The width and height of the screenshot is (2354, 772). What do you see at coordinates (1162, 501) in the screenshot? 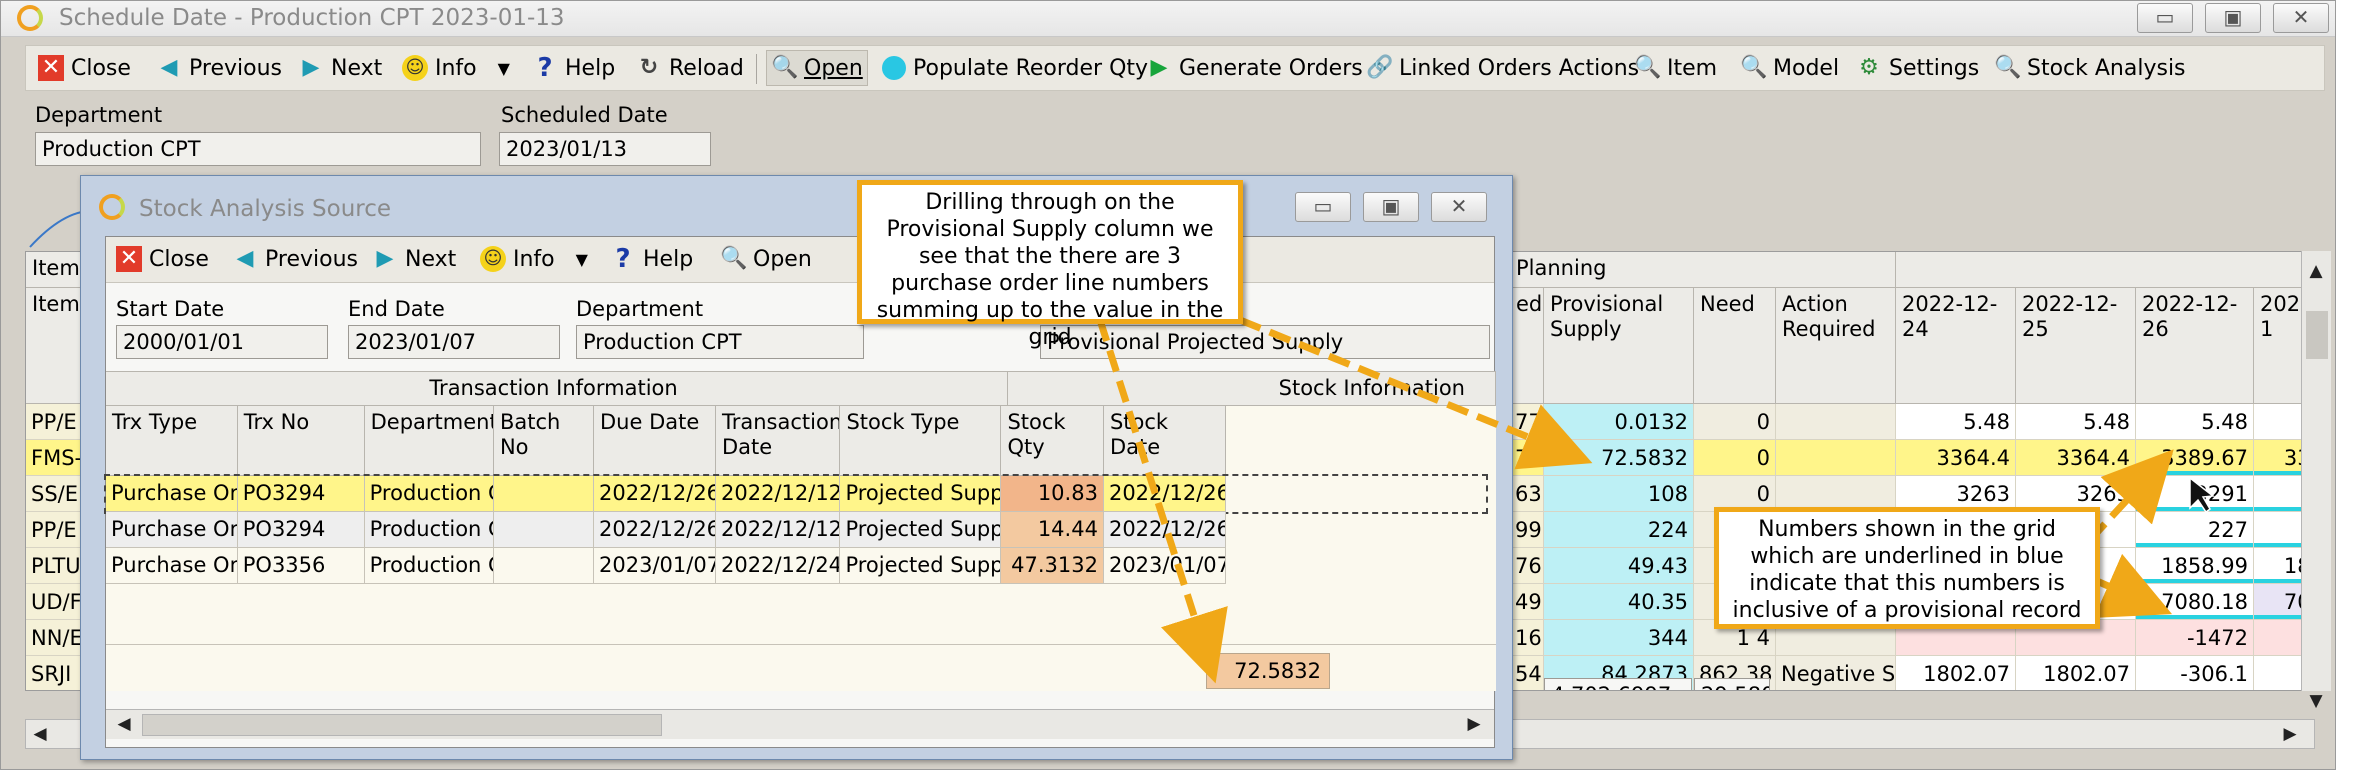
I see `arrow-to-total` at bounding box center [1162, 501].